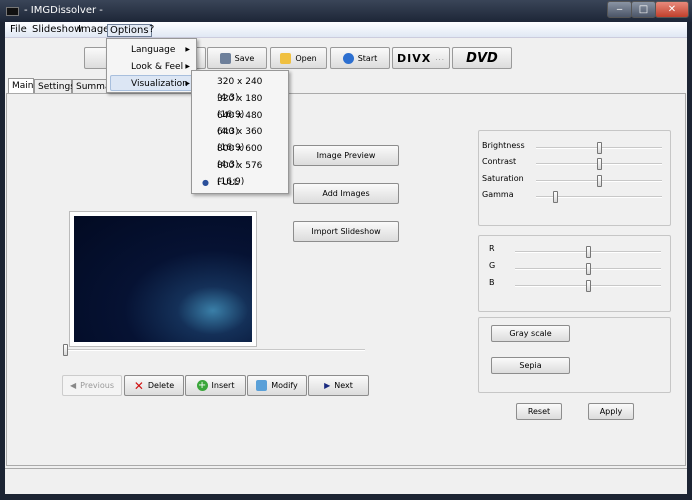 The image size is (692, 500). What do you see at coordinates (348, 58) in the screenshot?
I see `play-icon` at bounding box center [348, 58].